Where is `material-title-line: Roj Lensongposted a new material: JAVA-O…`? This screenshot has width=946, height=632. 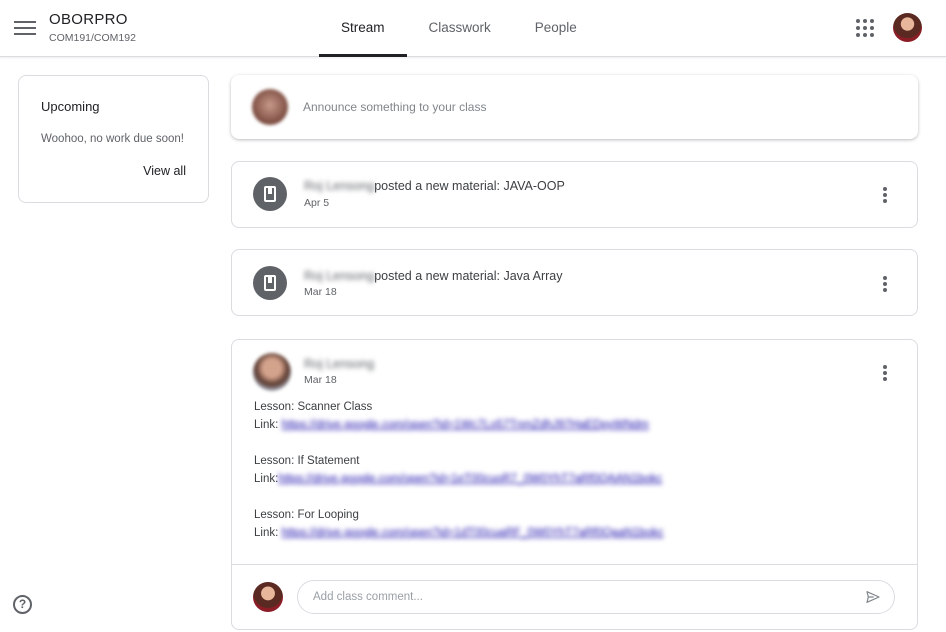 material-title-line: Roj Lensongposted a new material: JAVA-O… is located at coordinates (434, 186).